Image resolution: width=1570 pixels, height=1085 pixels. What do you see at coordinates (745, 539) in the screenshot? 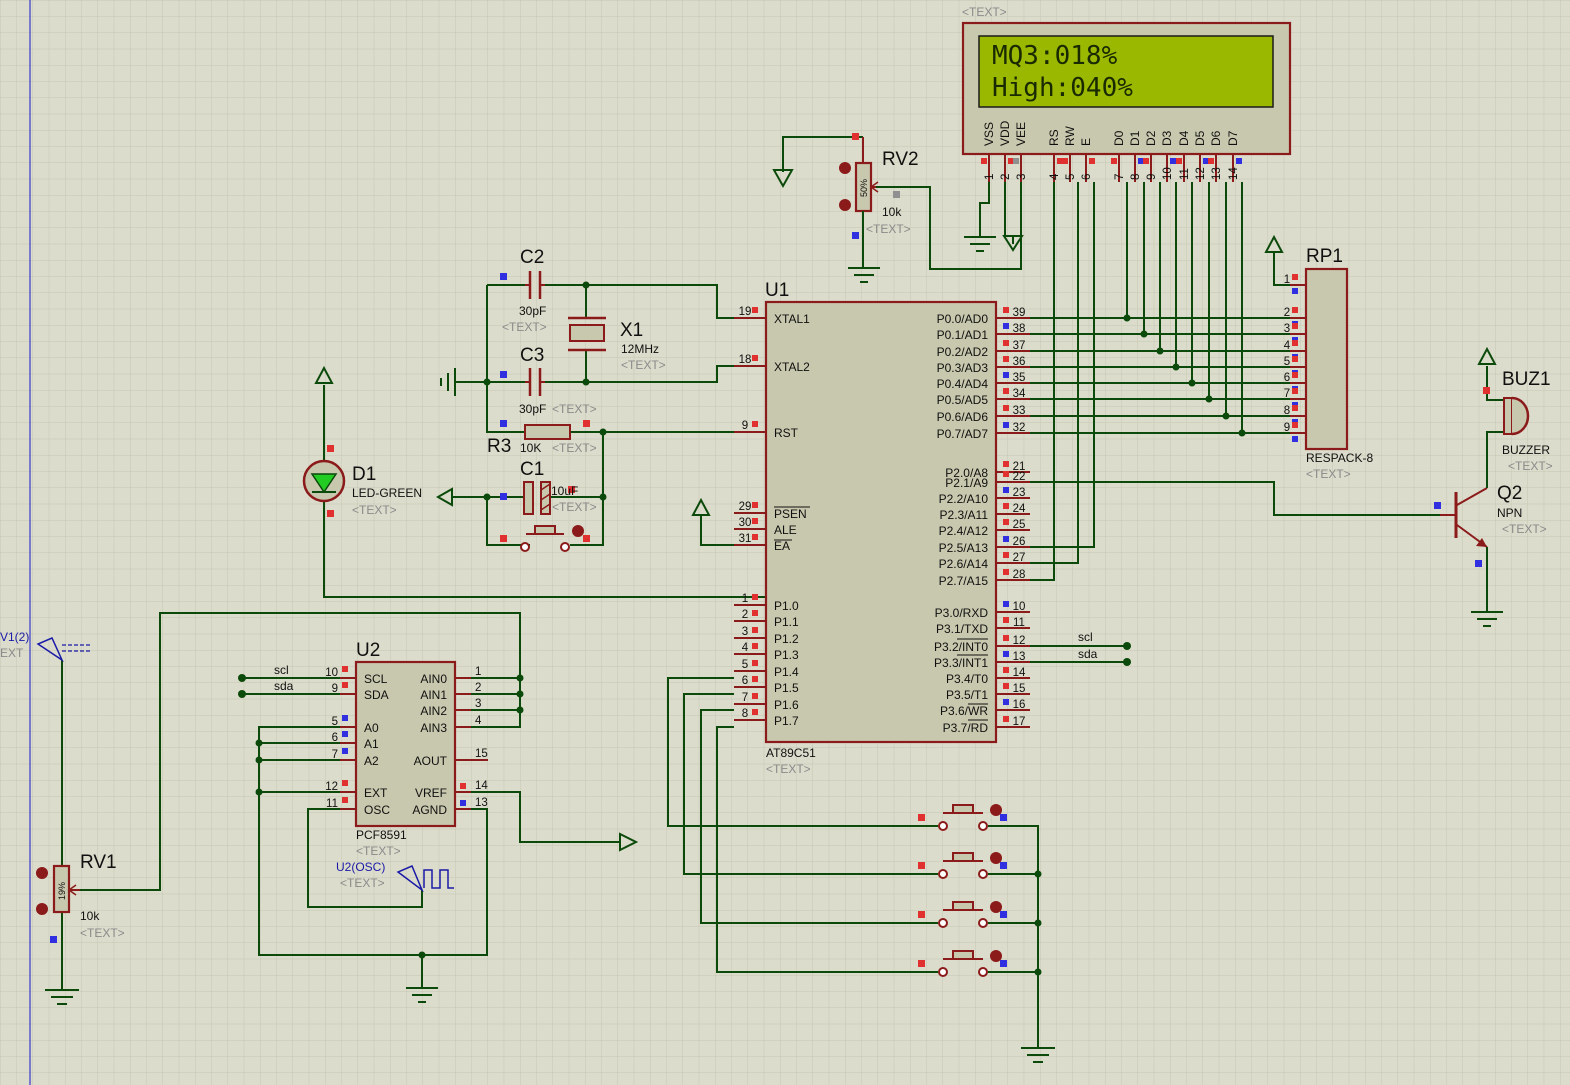
I see `u1-pin-number: 31` at bounding box center [745, 539].